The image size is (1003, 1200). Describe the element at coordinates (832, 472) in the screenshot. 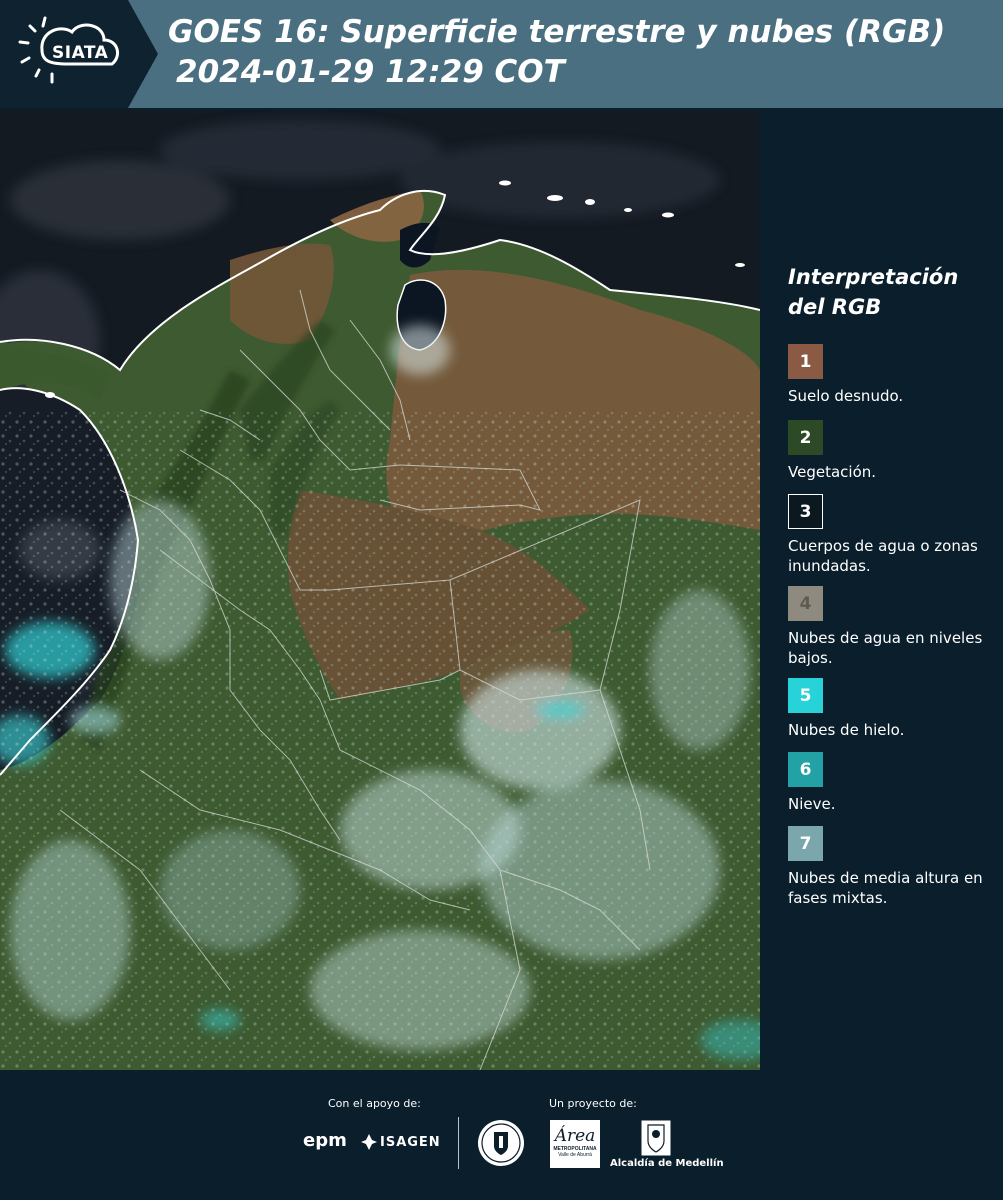

I see `legend-label: Vegetación.` at that location.